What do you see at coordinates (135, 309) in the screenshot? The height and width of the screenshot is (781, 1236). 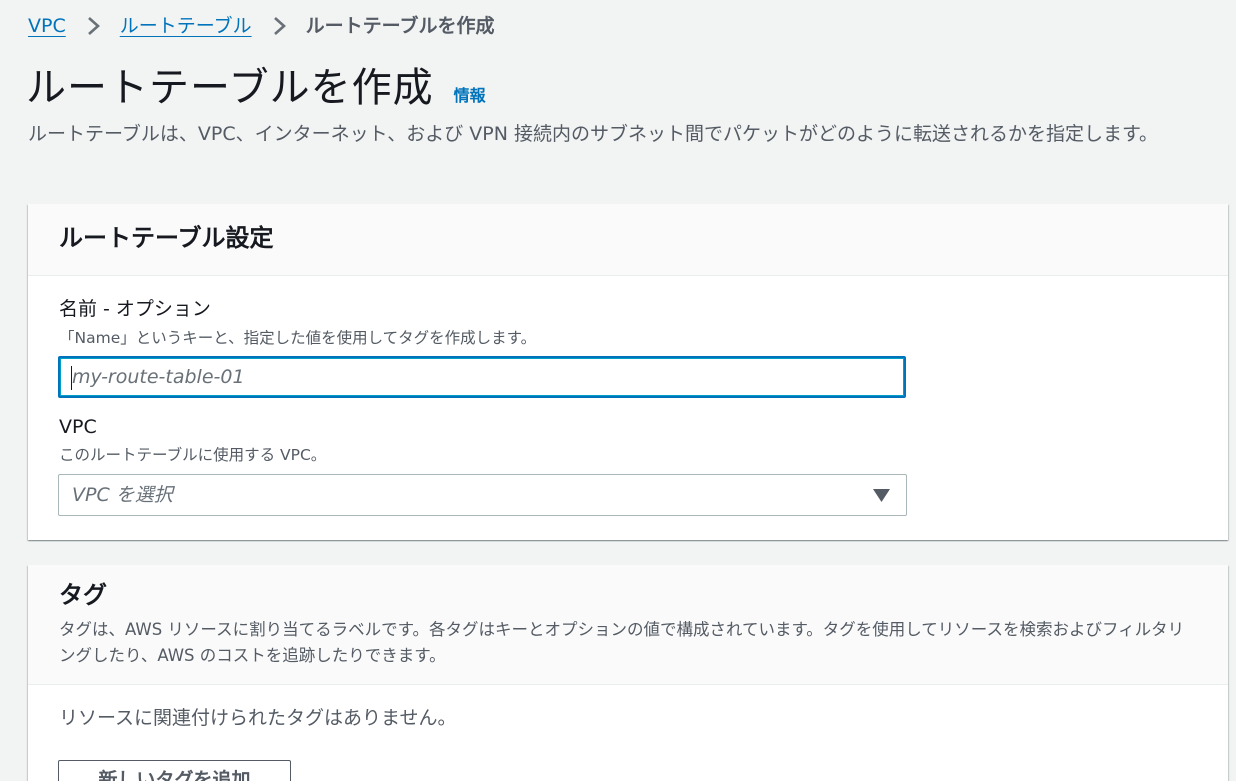 I see `name-field-label: 名前 - オプション` at bounding box center [135, 309].